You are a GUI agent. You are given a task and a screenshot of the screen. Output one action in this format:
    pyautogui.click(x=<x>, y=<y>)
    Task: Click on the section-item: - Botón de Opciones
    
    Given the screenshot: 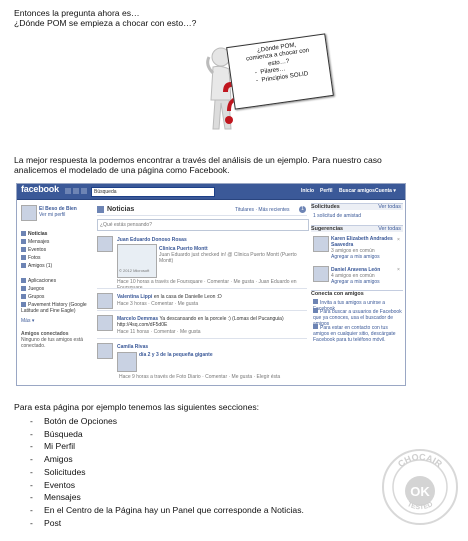 What is the action you would take?
    pyautogui.click(x=74, y=421)
    